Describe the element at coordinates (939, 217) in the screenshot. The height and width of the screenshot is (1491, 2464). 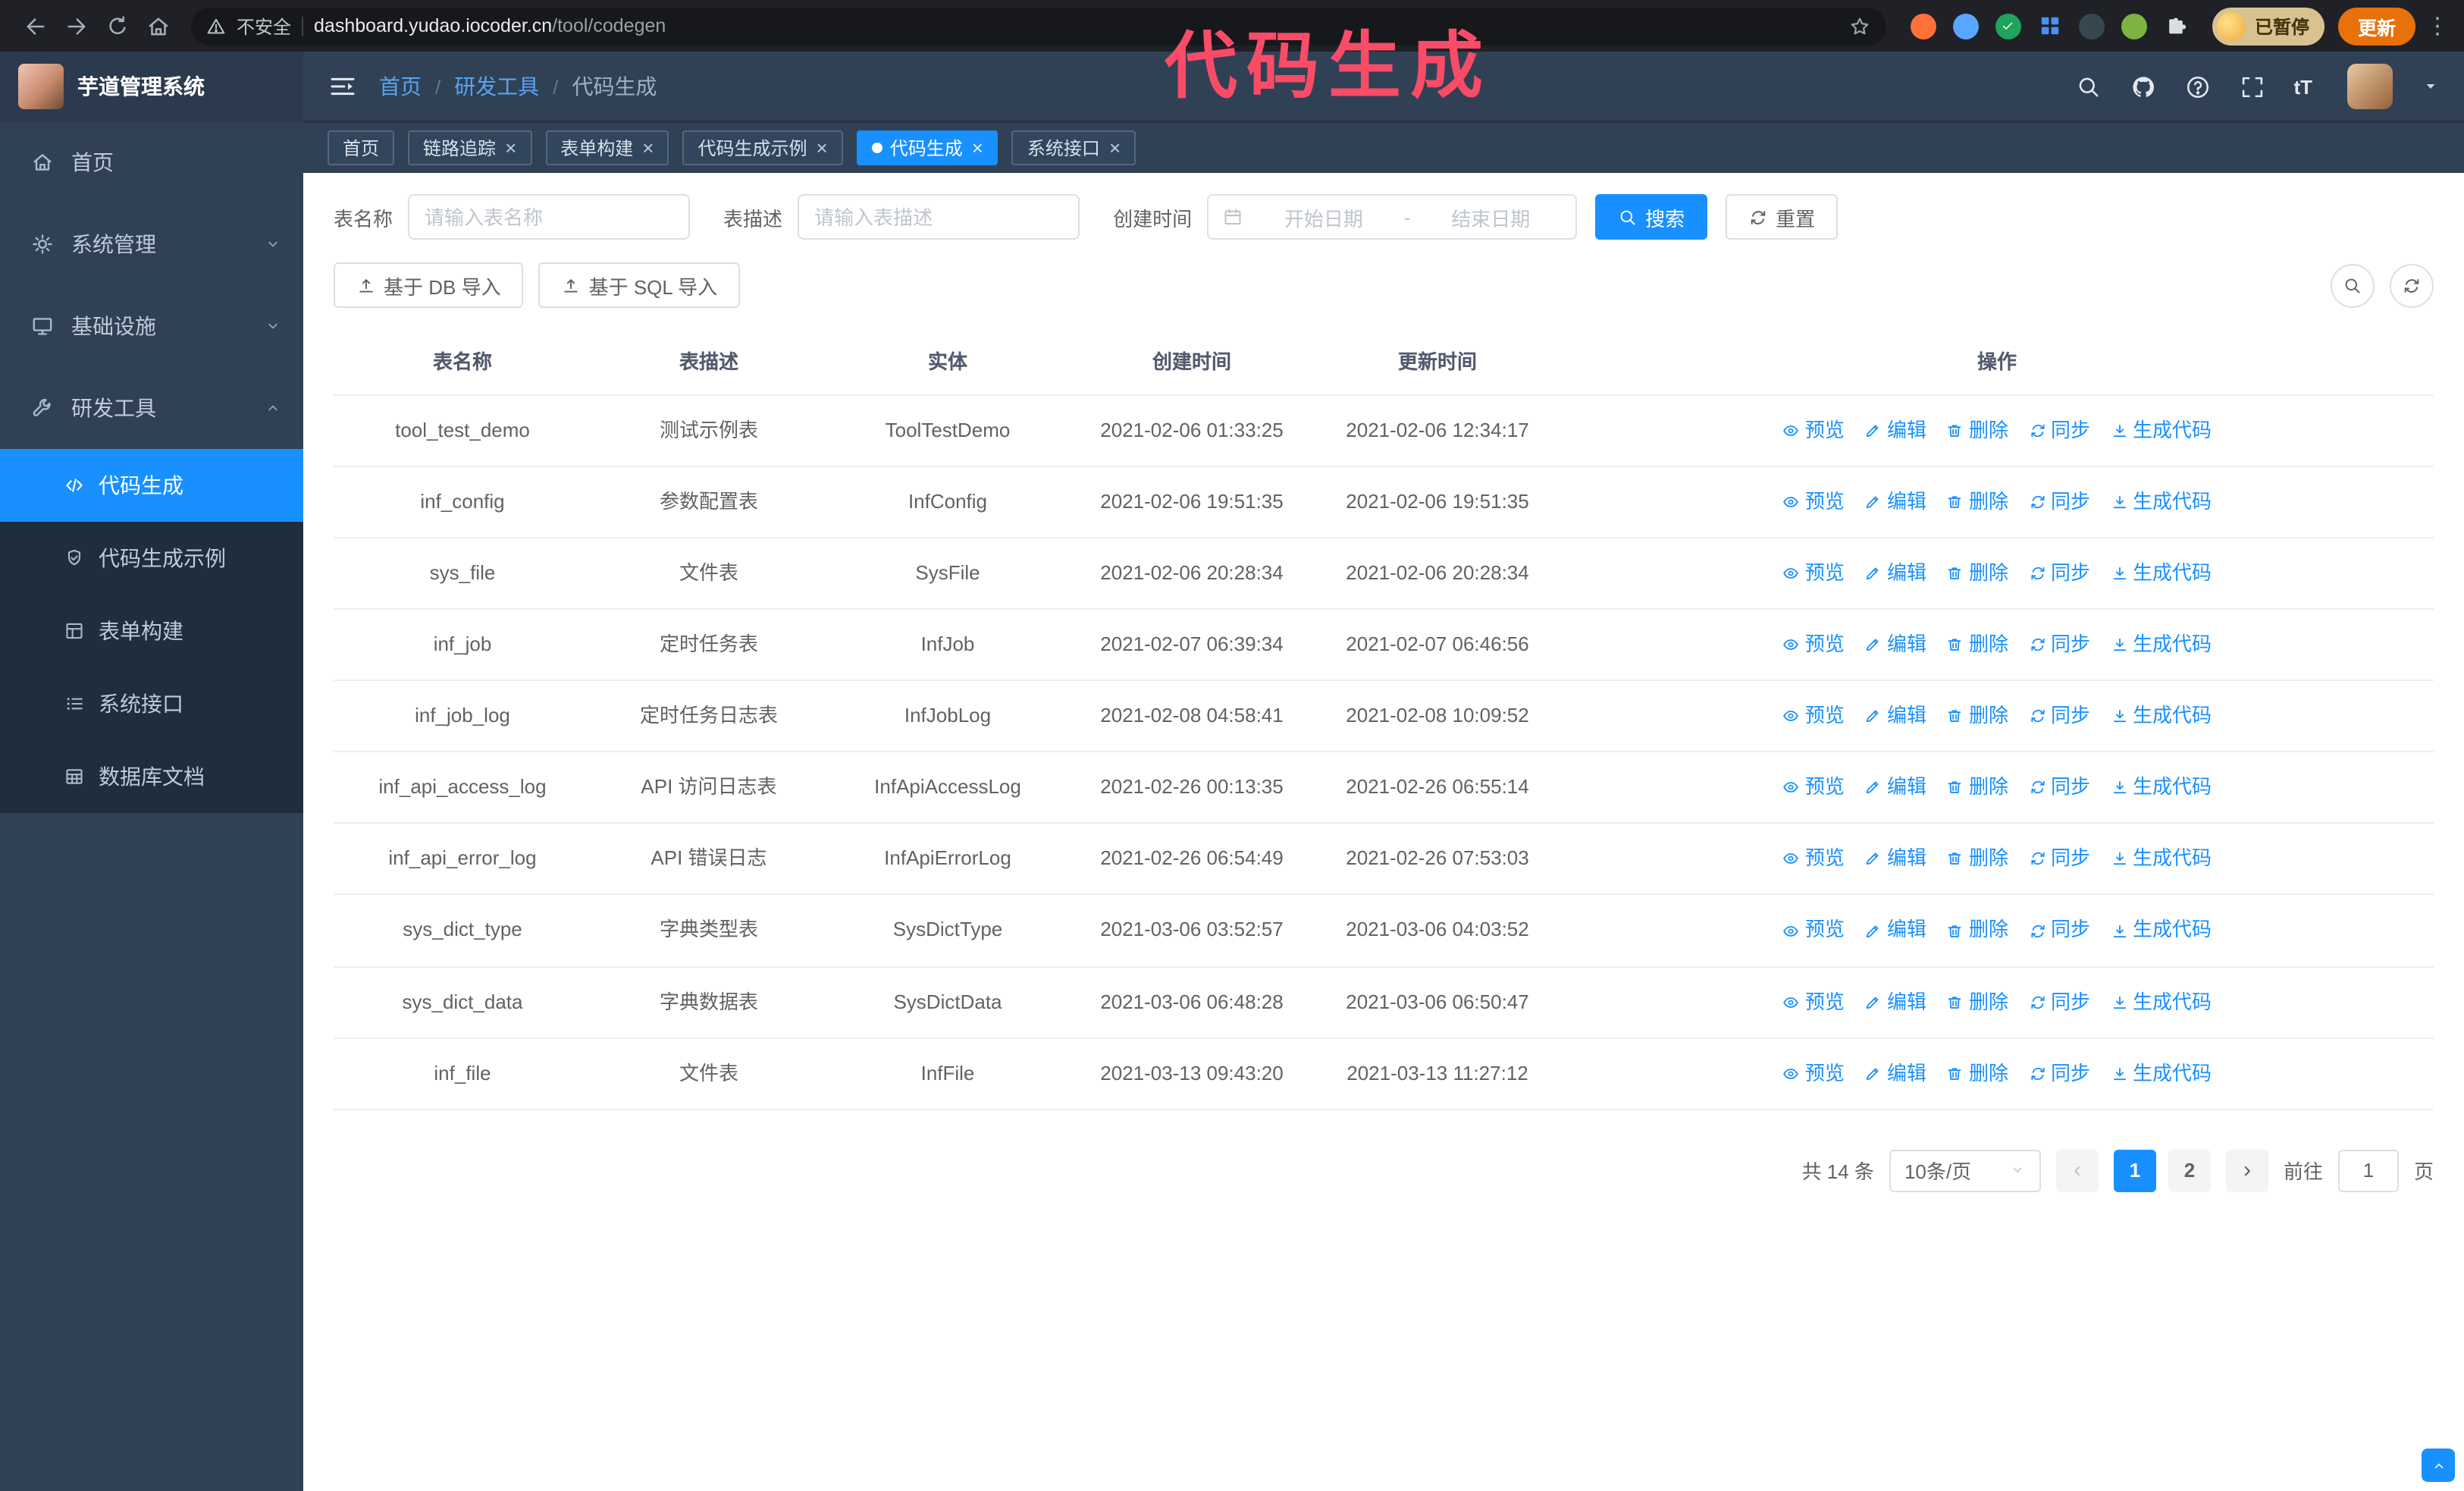
I see `table-desc-input` at that location.